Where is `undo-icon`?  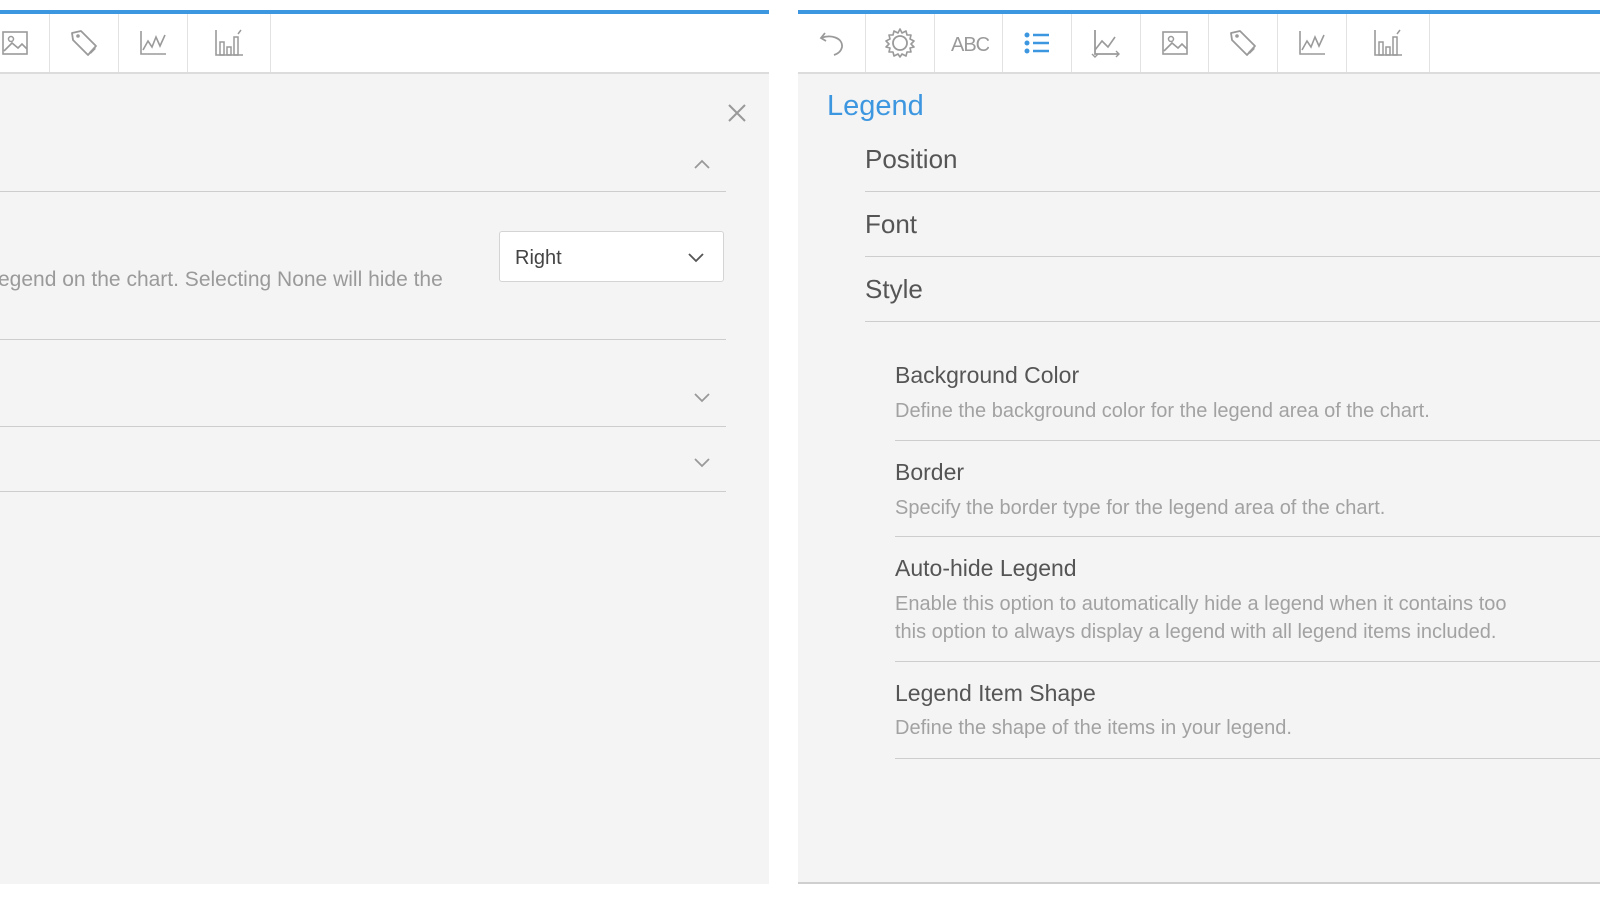 undo-icon is located at coordinates (832, 43).